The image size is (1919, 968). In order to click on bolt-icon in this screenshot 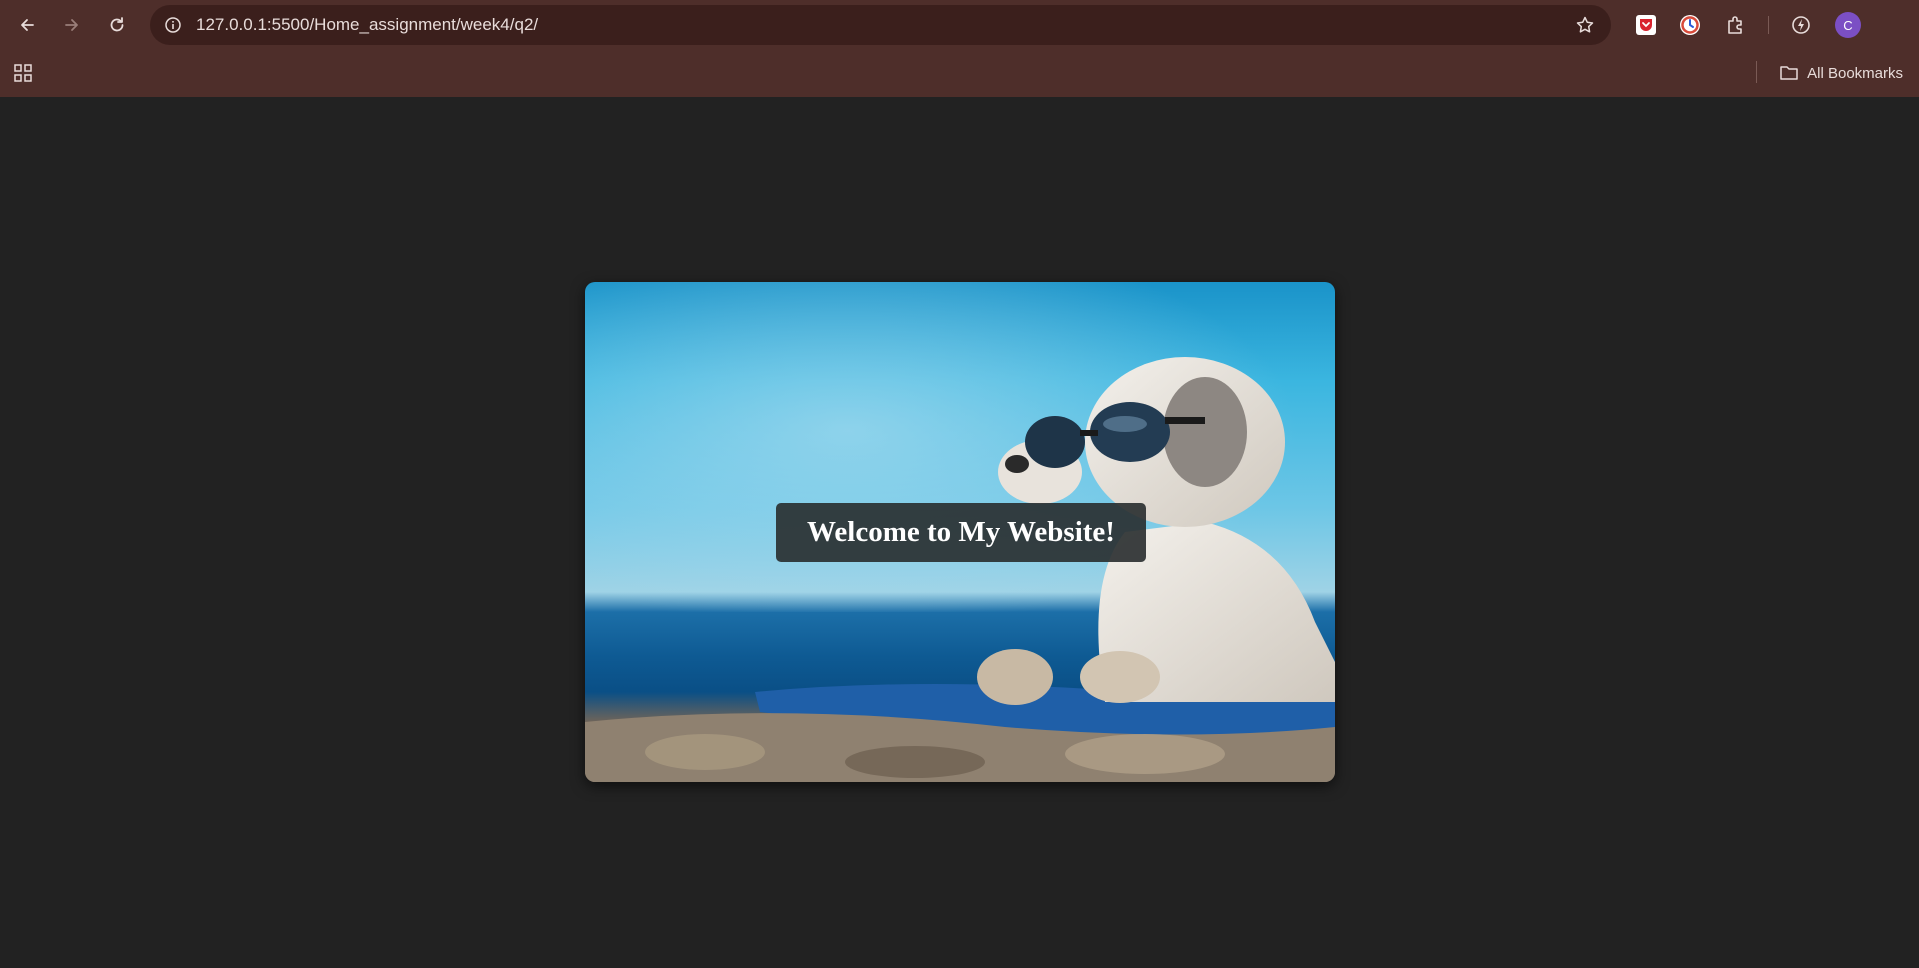, I will do `click(1801, 25)`.